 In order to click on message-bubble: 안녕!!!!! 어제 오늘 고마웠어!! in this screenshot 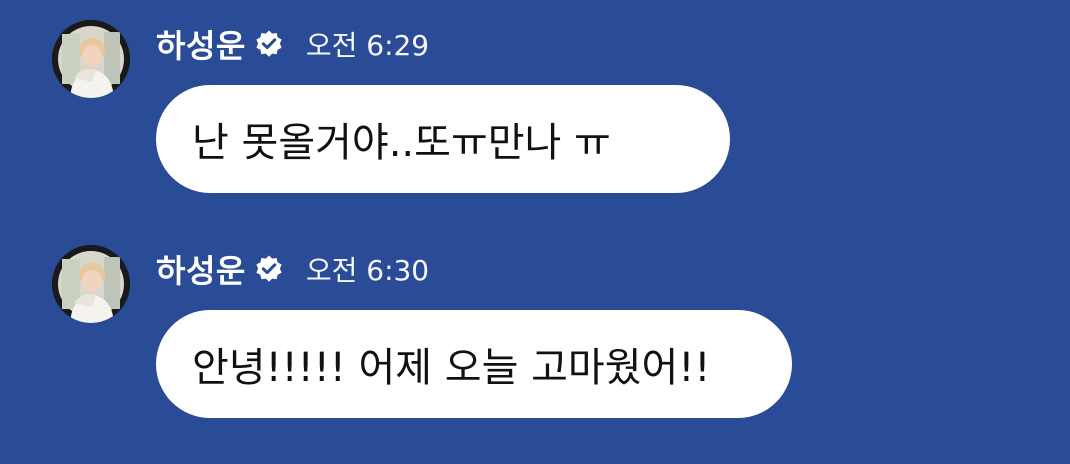, I will do `click(474, 364)`.